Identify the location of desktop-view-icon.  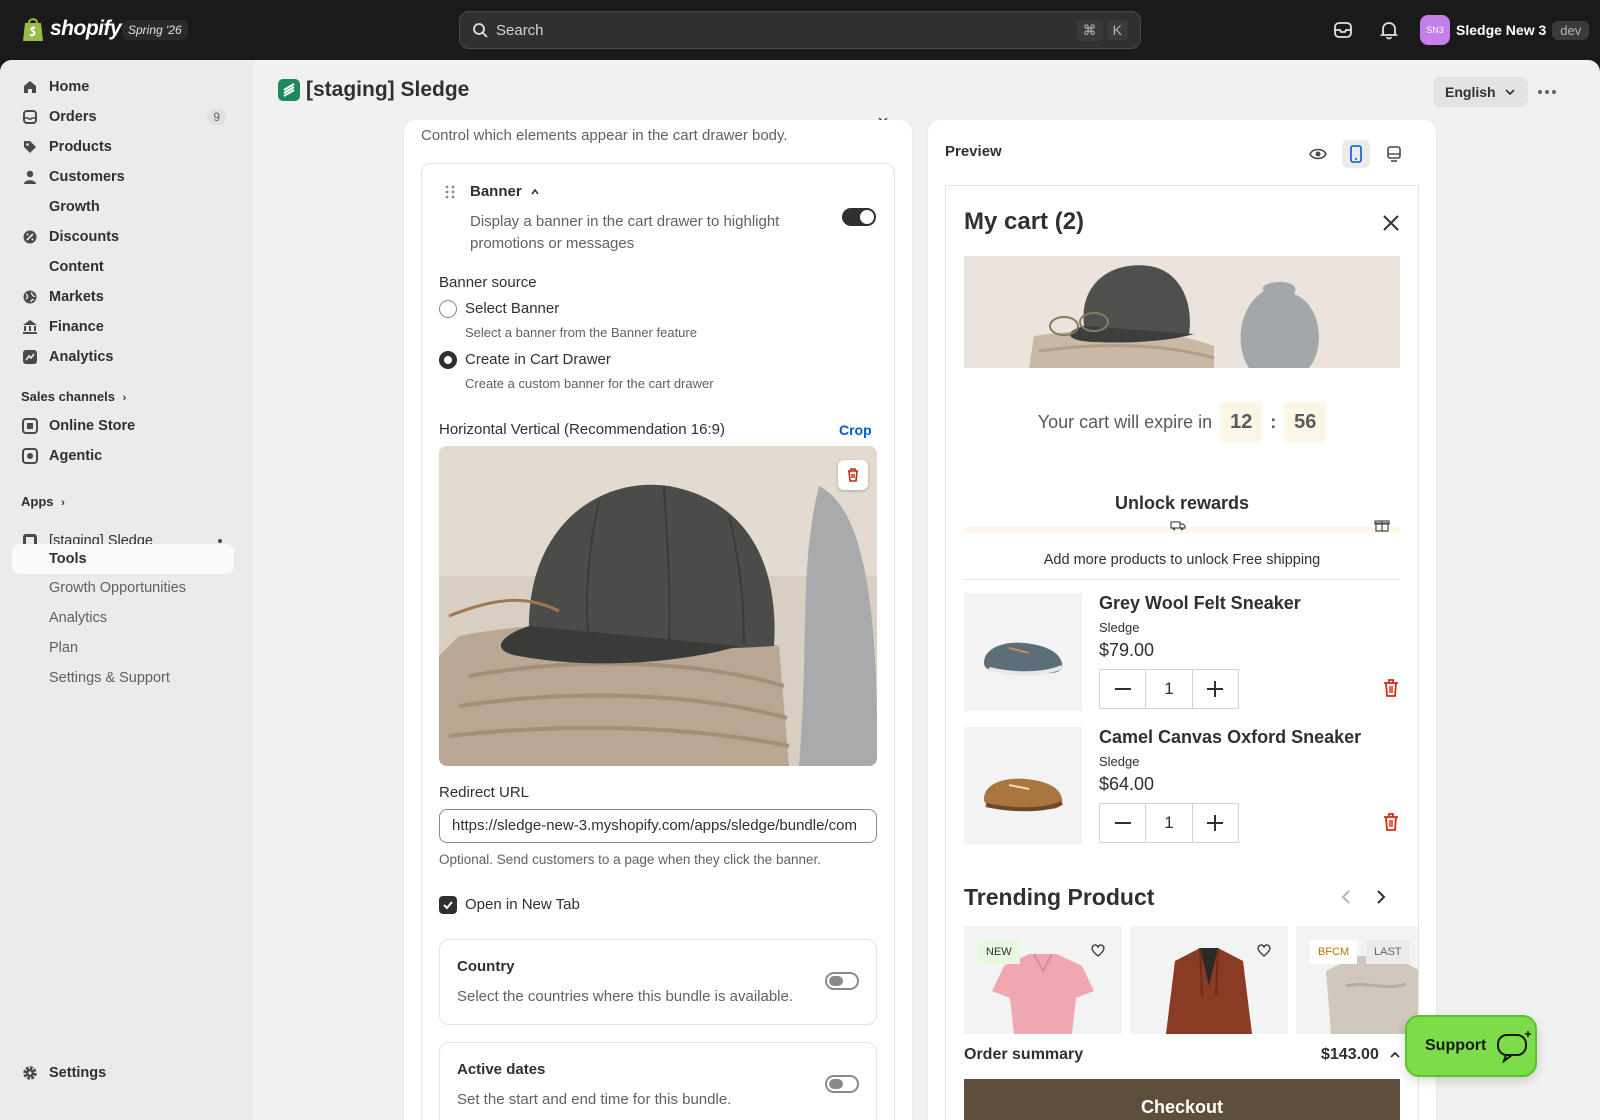
(1394, 154).